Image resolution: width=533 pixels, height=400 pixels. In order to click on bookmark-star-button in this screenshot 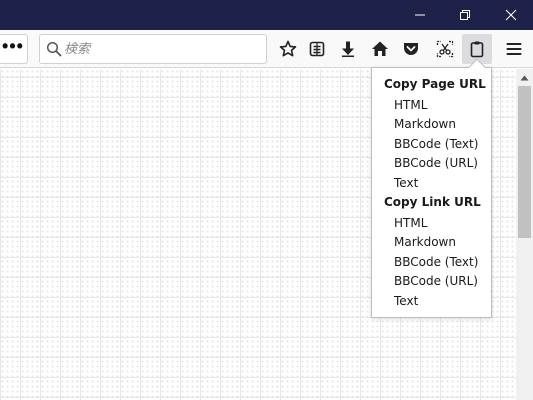, I will do `click(288, 49)`.